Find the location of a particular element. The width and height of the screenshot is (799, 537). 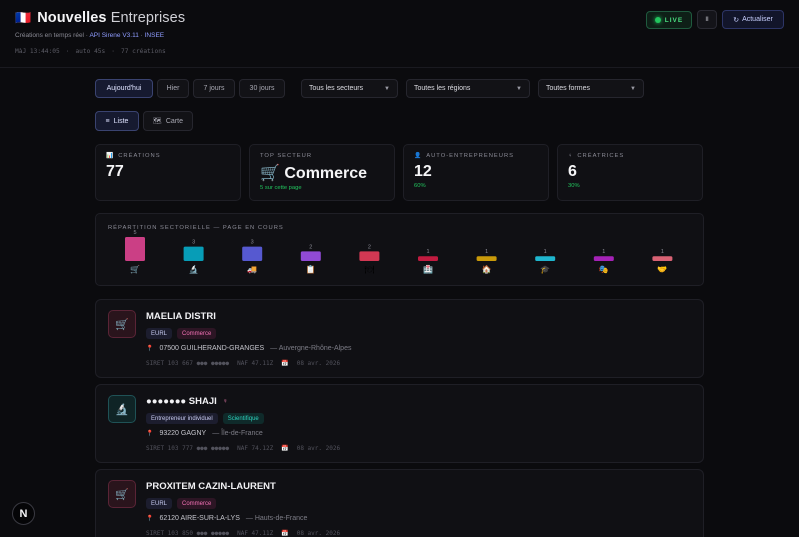

stat-label: 📊 CRÉATIONS is located at coordinates (168, 156).